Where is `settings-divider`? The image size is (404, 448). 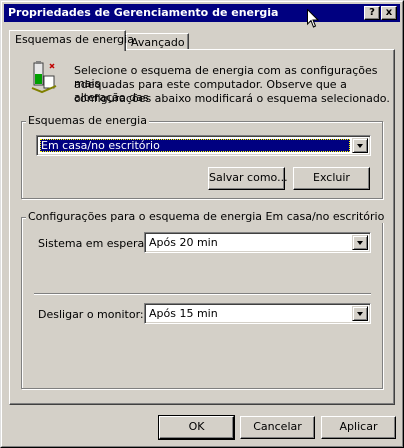
settings-divider is located at coordinates (202, 294).